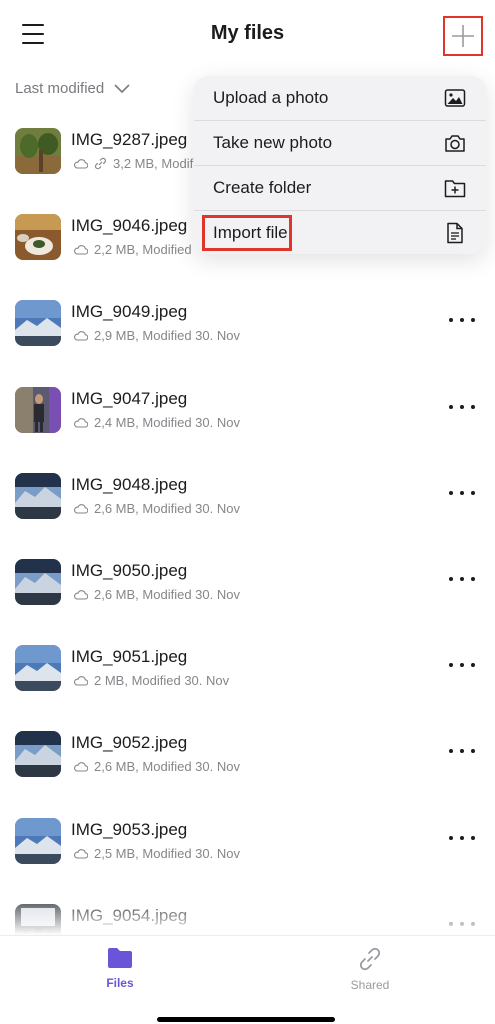  I want to click on file-meta-text: 2,2 MB, Modified, so click(143, 249).